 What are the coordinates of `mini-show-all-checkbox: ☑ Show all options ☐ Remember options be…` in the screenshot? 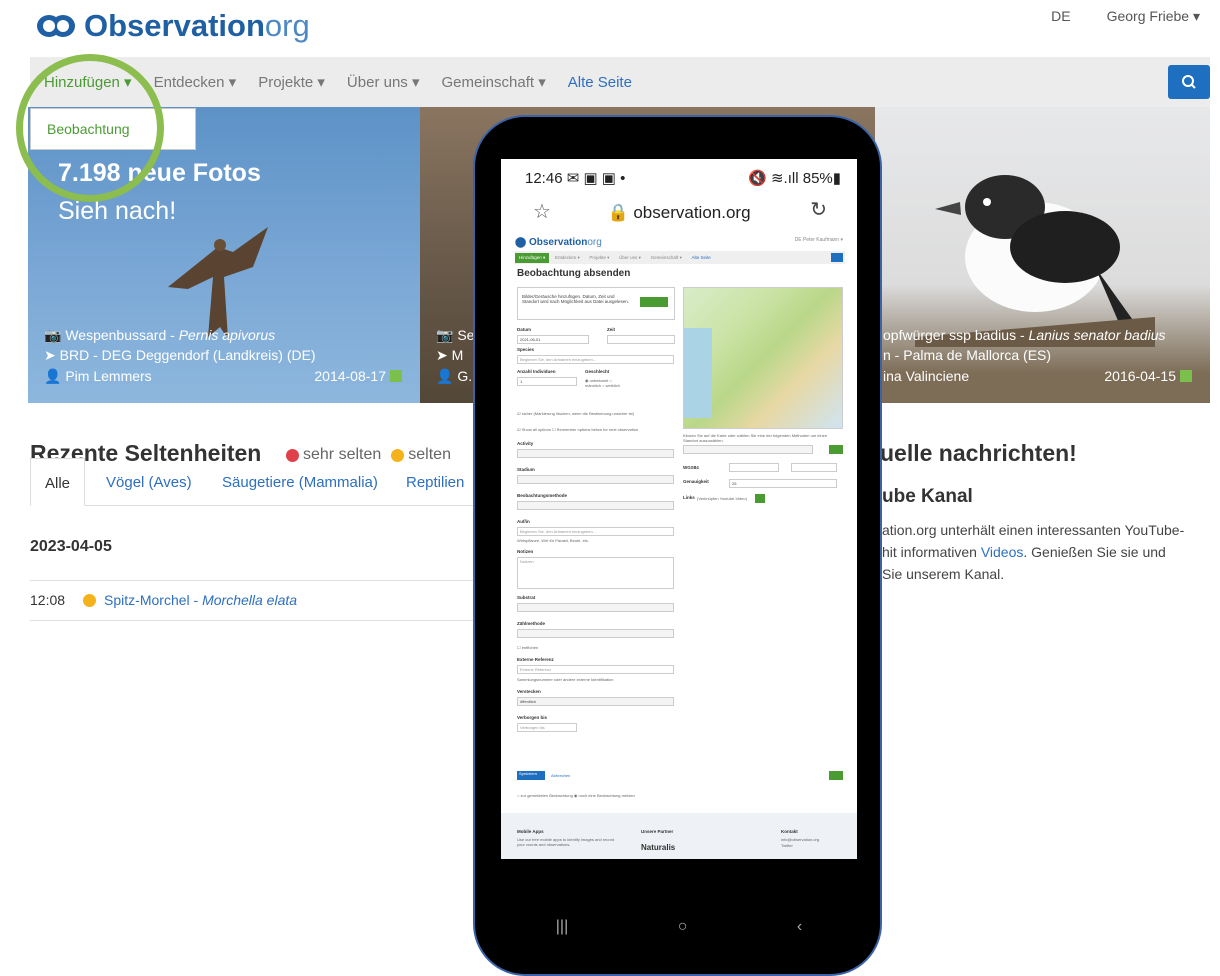 It's located at (577, 429).